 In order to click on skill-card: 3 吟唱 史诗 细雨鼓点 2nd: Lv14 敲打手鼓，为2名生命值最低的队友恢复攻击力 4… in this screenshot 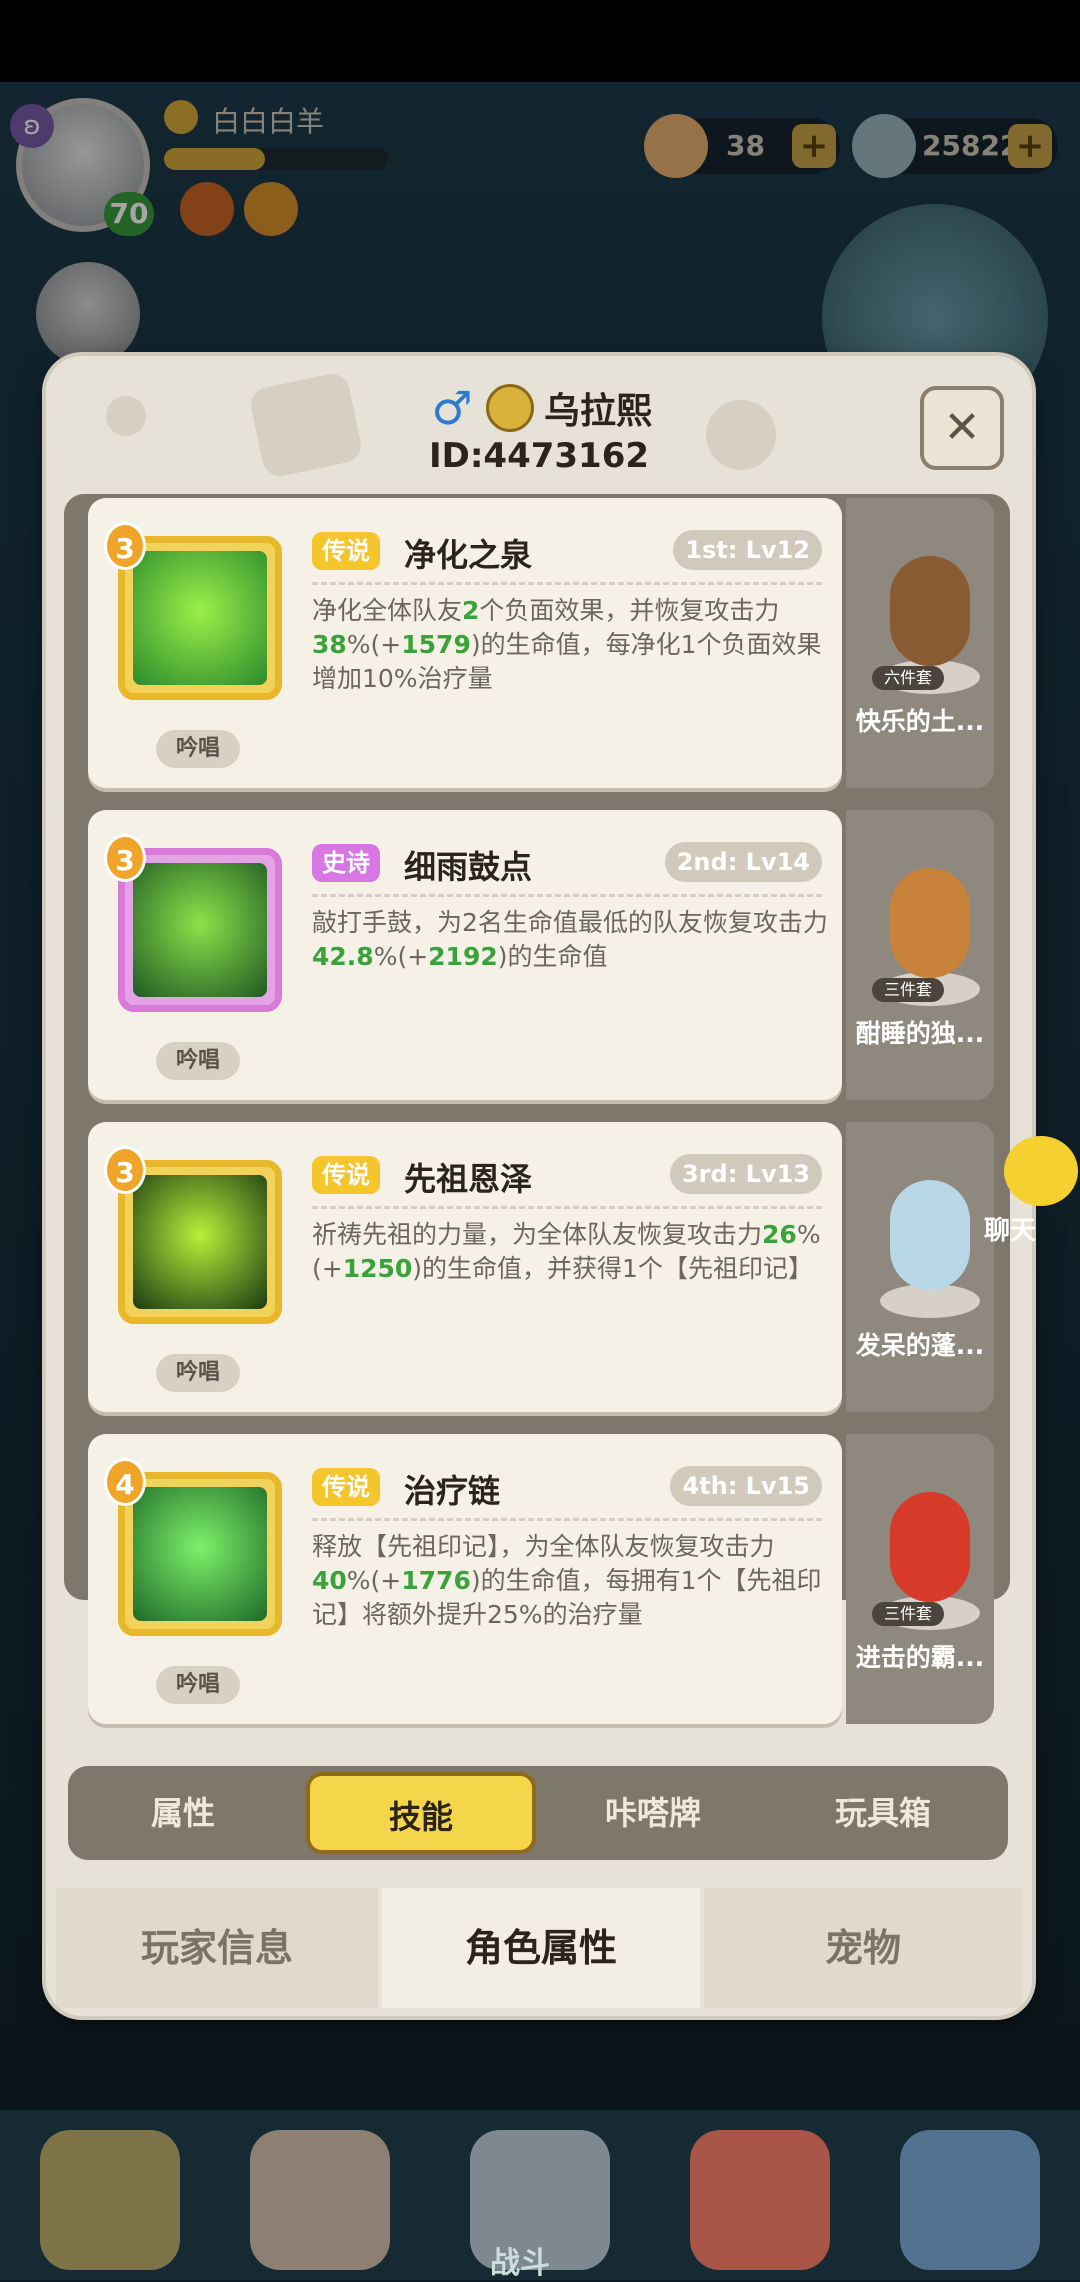, I will do `click(465, 955)`.